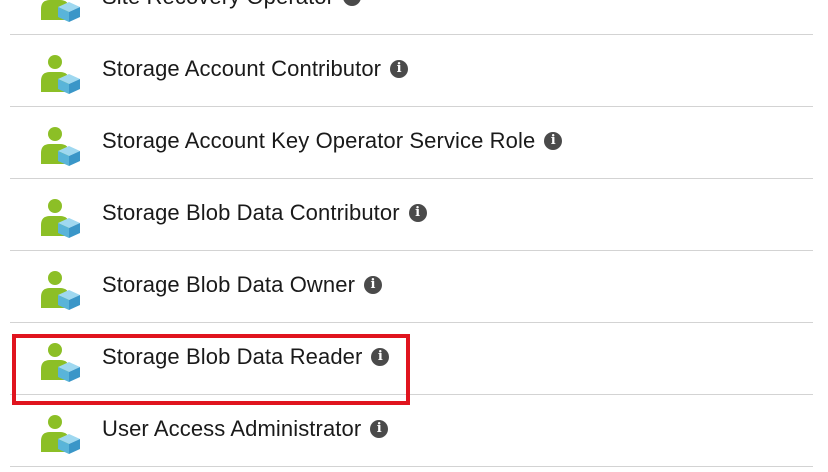 The width and height of the screenshot is (828, 472). Describe the element at coordinates (411, 431) in the screenshot. I see `role-row-user-access-administrator: User Access Administrator i` at that location.